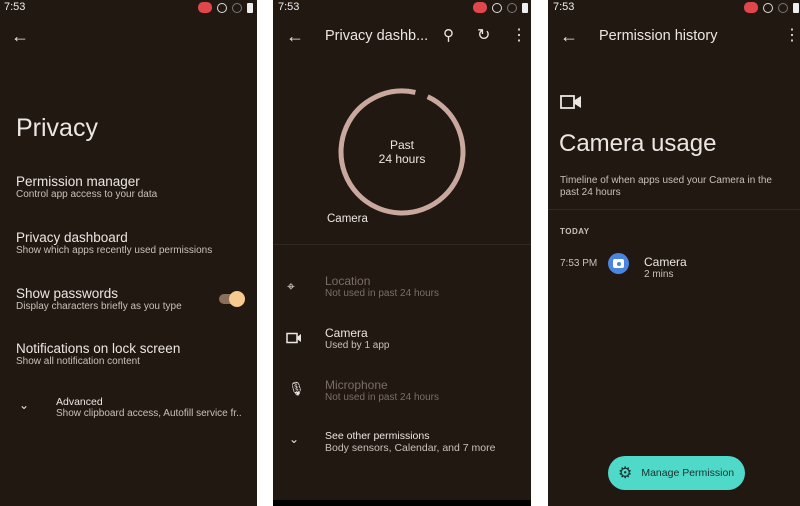  Describe the element at coordinates (67, 293) in the screenshot. I see `item-title: Show passwords` at that location.